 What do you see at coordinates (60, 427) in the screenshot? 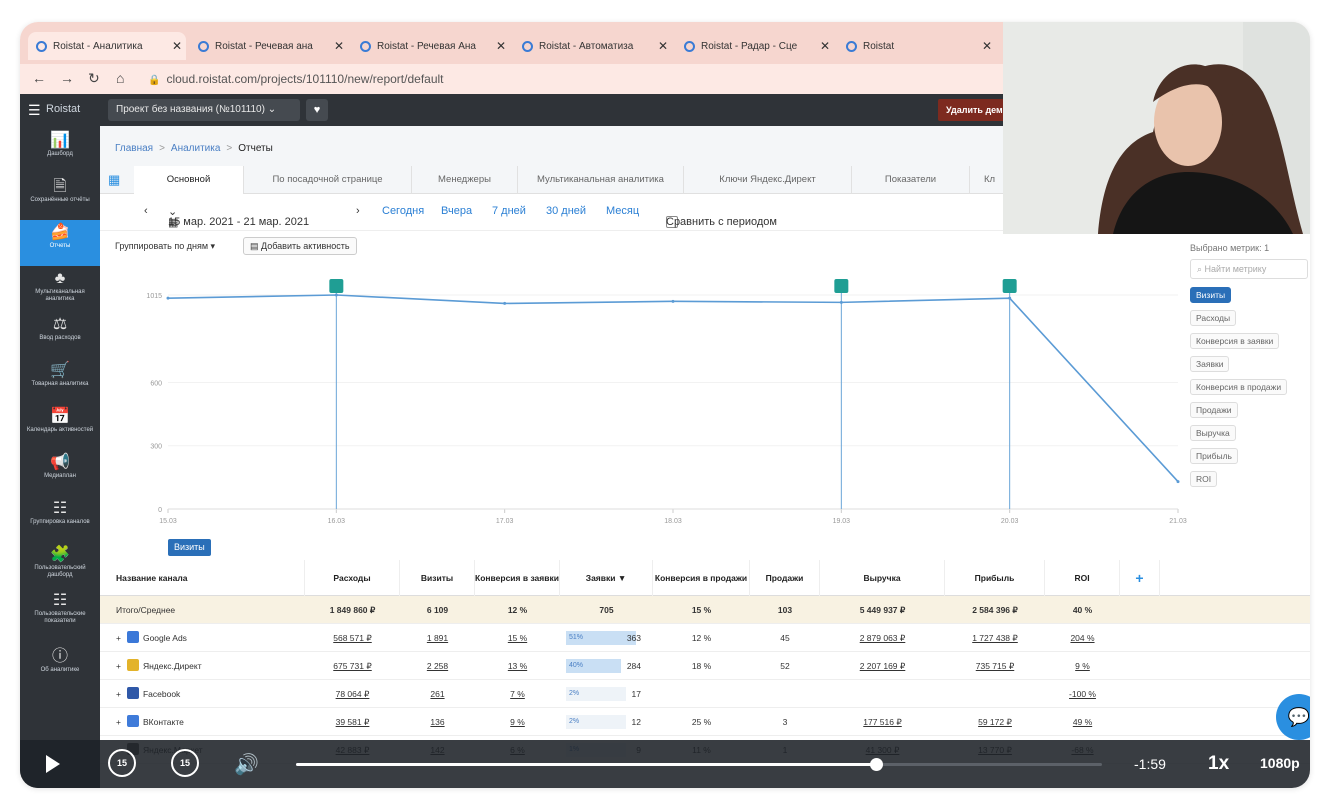
I see `sidebar-item: 📅 Календарь активностей` at bounding box center [60, 427].